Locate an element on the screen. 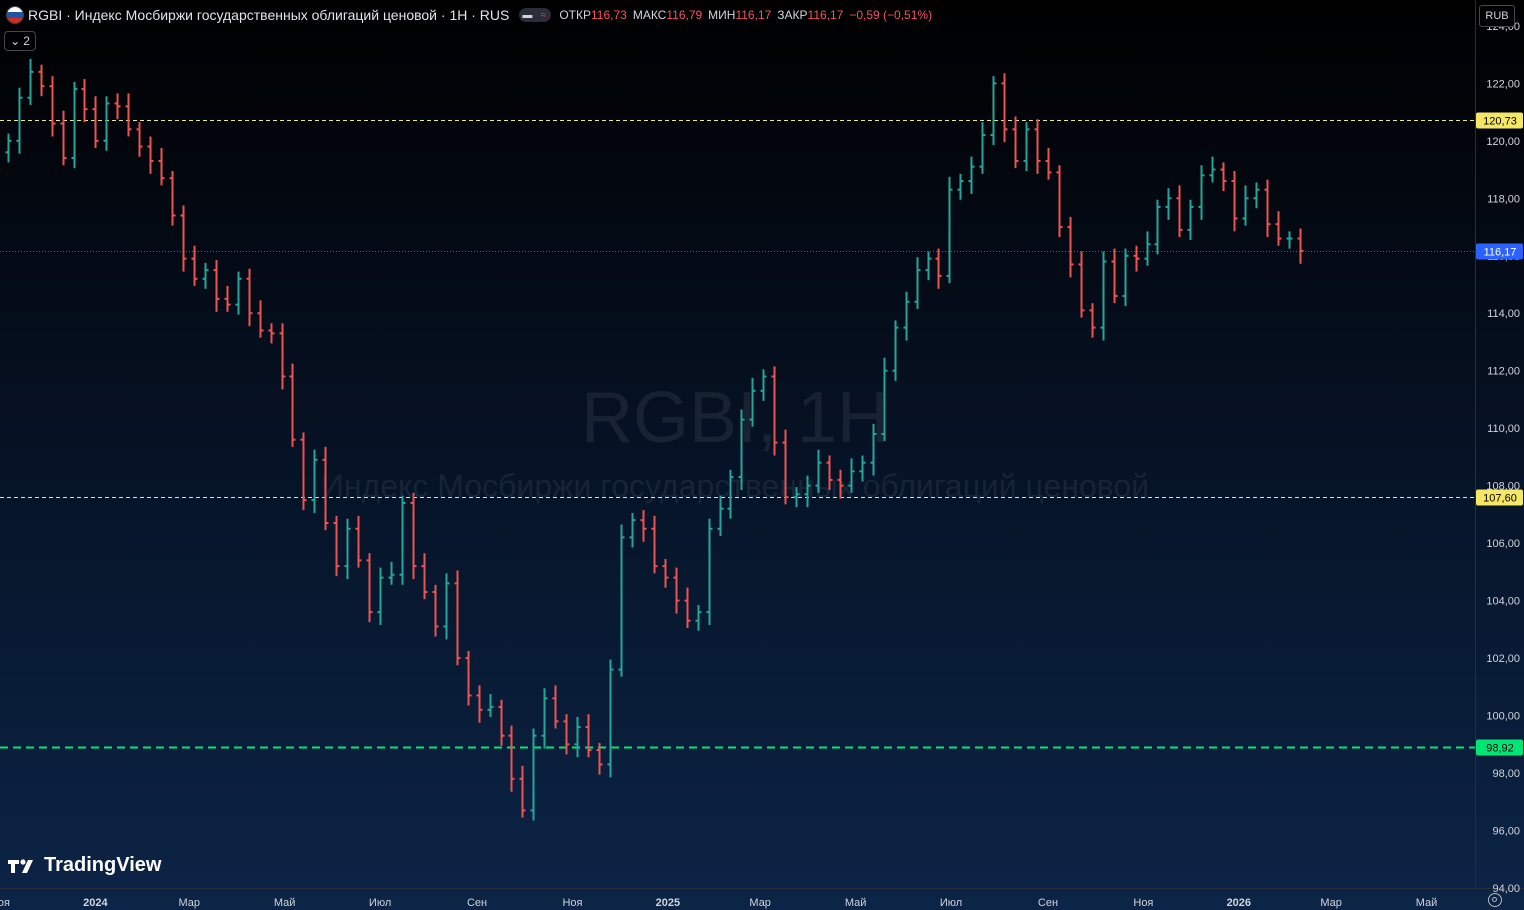 The image size is (1524, 910). ohlc-high: МАКС116,79 is located at coordinates (667, 15).